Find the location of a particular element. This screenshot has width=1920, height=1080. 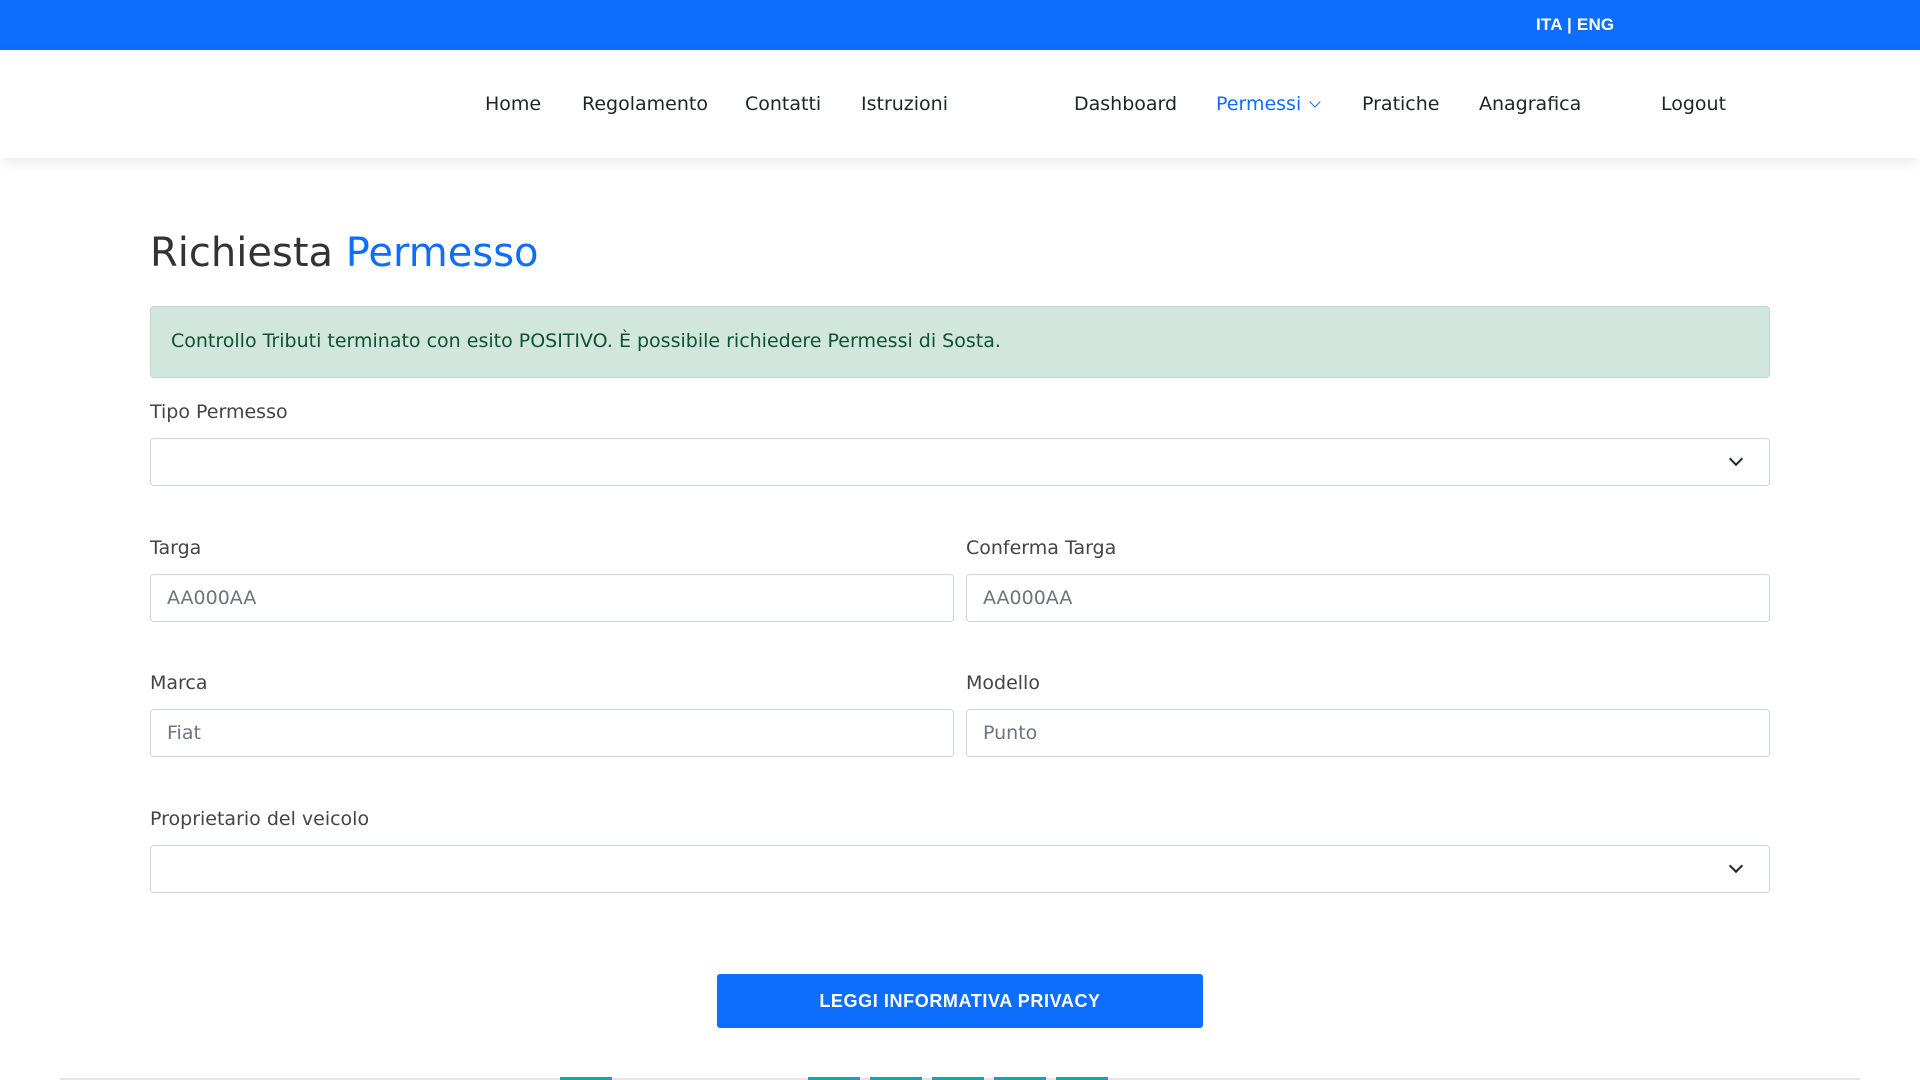

nav-anagrafica: Anagrafica is located at coordinates (1530, 104).